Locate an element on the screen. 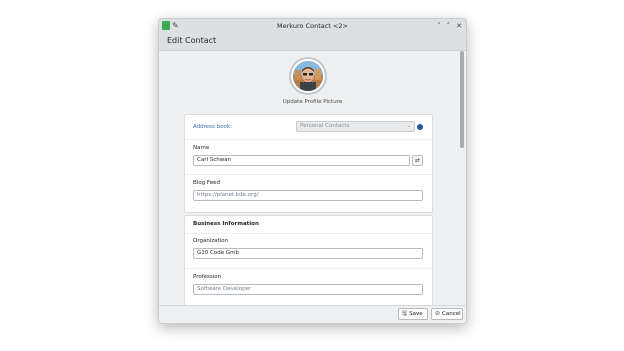  maximize-icon: ˄ is located at coordinates (449, 26).